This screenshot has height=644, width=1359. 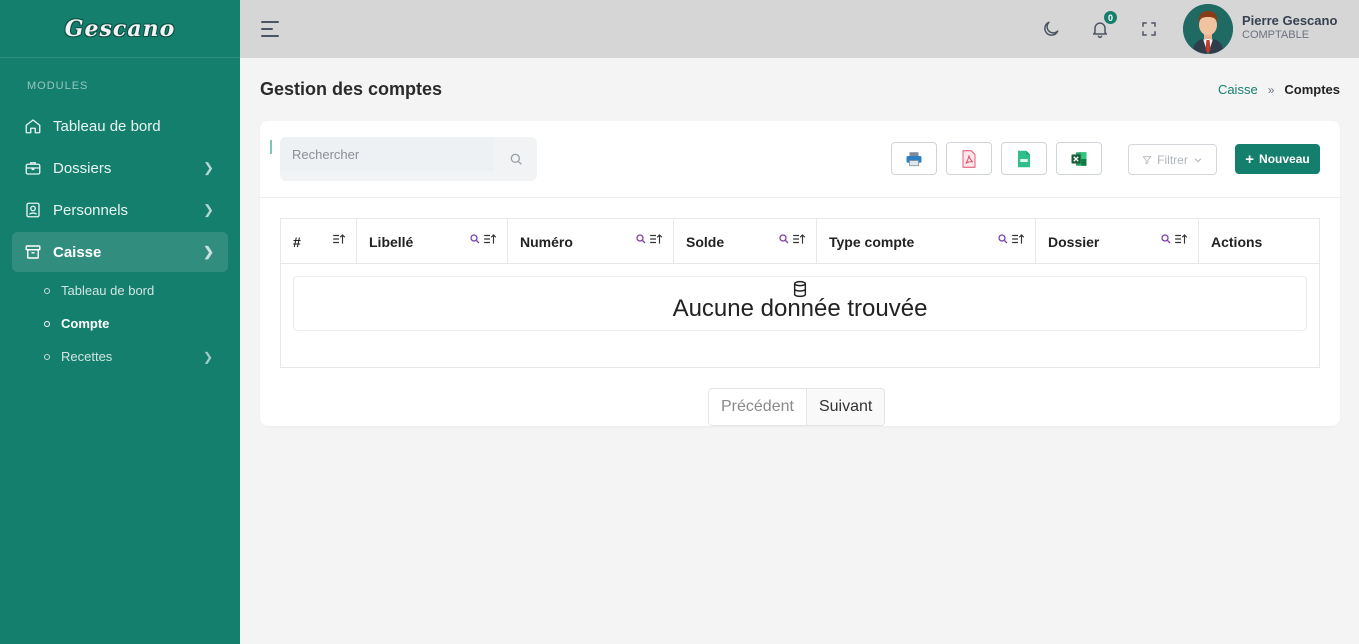 I want to click on avatar, so click(x=1208, y=29).